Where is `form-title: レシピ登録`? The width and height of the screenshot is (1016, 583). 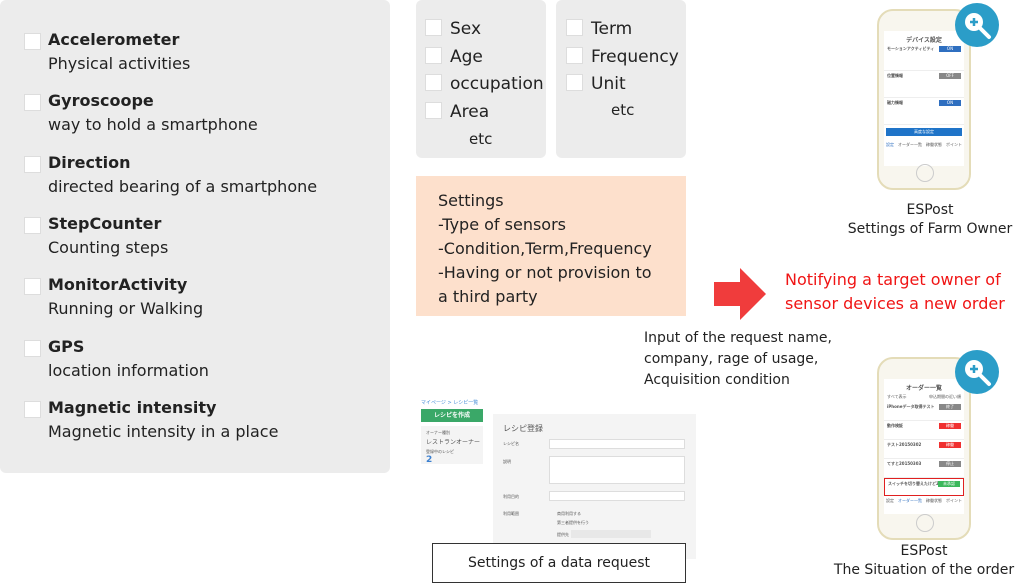
form-title: レシピ登録 is located at coordinates (523, 428).